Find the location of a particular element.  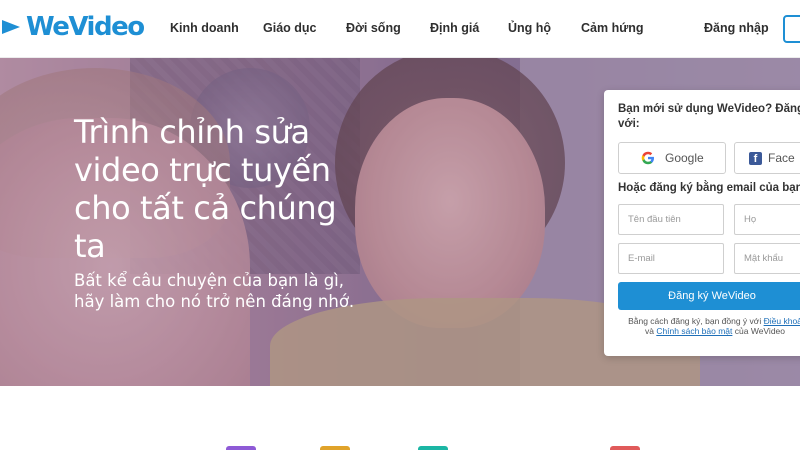

hero-title-line: Trình chỉnh sửa is located at coordinates (192, 132).